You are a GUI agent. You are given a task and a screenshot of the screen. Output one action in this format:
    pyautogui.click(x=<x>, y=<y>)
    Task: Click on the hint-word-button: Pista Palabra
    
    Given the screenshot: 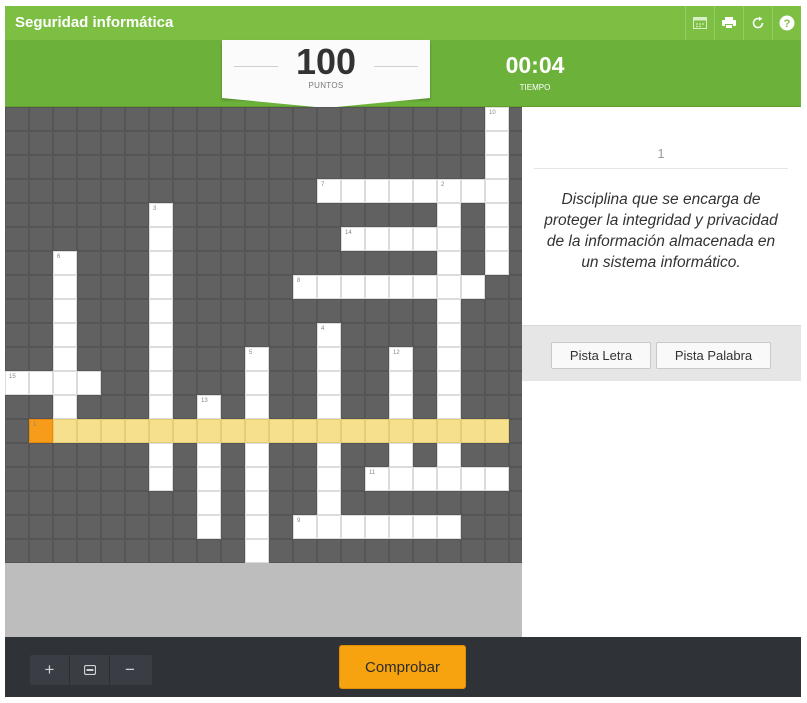 What is the action you would take?
    pyautogui.click(x=713, y=355)
    